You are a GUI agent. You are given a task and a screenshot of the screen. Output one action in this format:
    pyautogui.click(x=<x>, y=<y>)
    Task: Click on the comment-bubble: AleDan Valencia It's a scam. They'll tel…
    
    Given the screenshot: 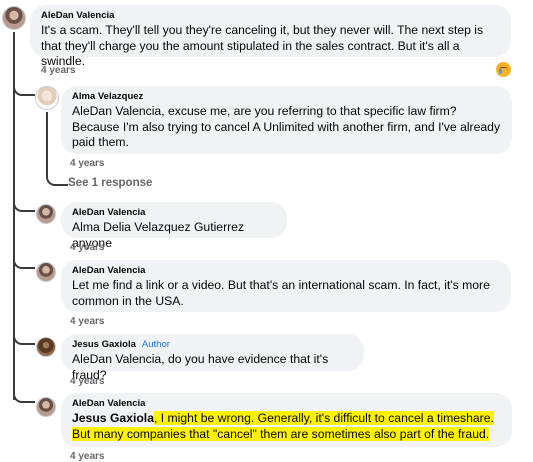 What is the action you would take?
    pyautogui.click(x=270, y=36)
    